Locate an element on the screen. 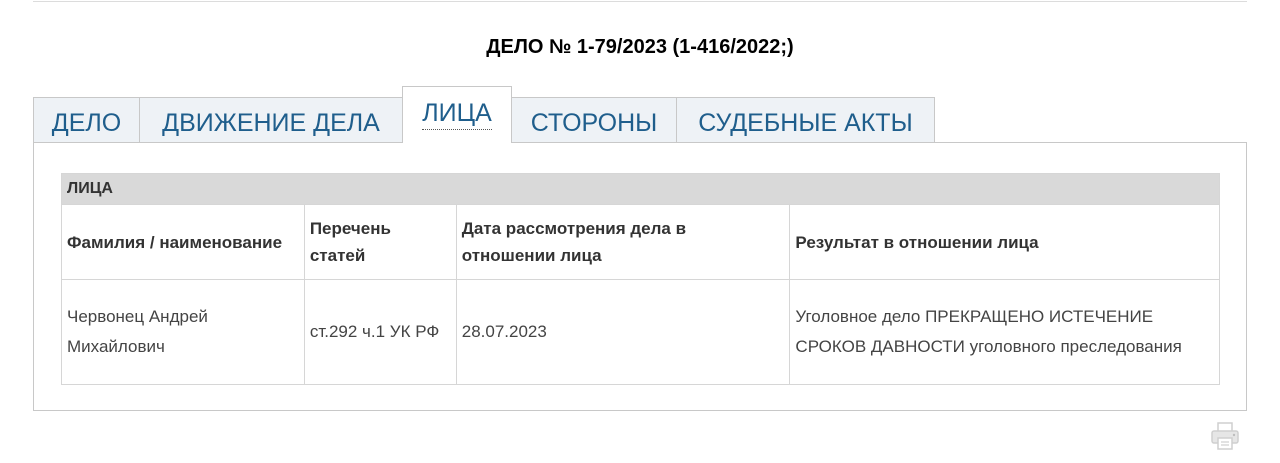  column-header-date: Дата рассмотрения дела в отношении лица is located at coordinates (623, 242).